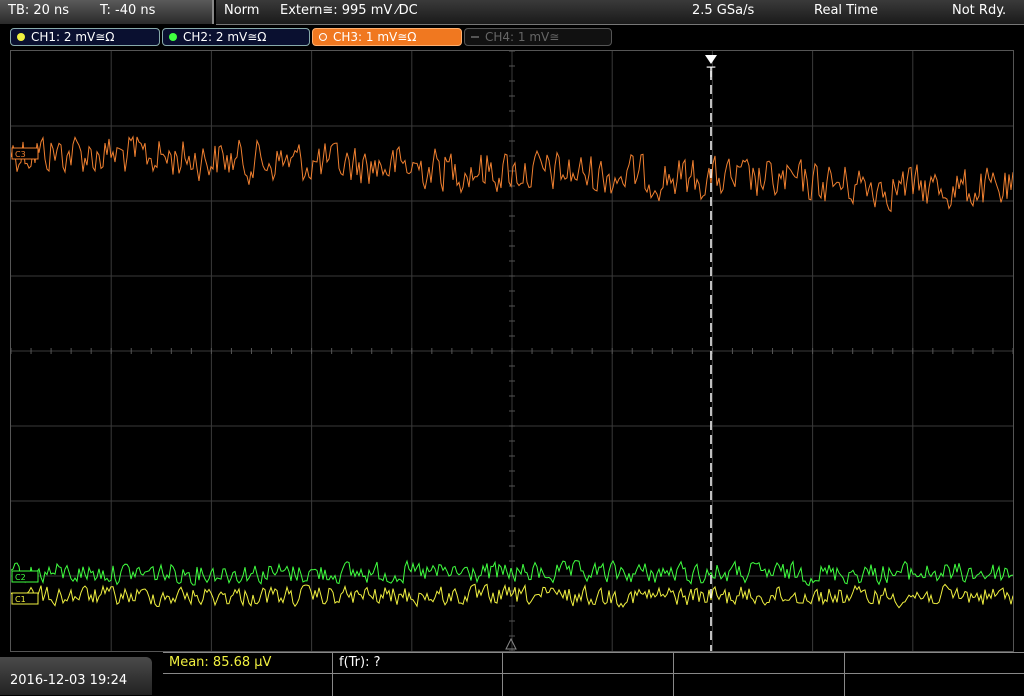 This screenshot has height=696, width=1024. What do you see at coordinates (375, 37) in the screenshot?
I see `ch3-label: CH3: 1 mV≅Ω` at bounding box center [375, 37].